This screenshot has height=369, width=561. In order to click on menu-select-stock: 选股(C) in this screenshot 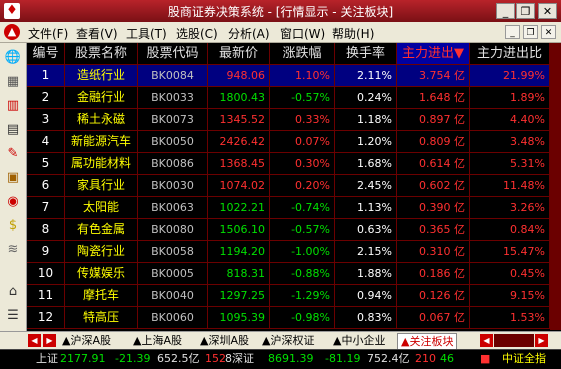, I will do `click(197, 33)`.